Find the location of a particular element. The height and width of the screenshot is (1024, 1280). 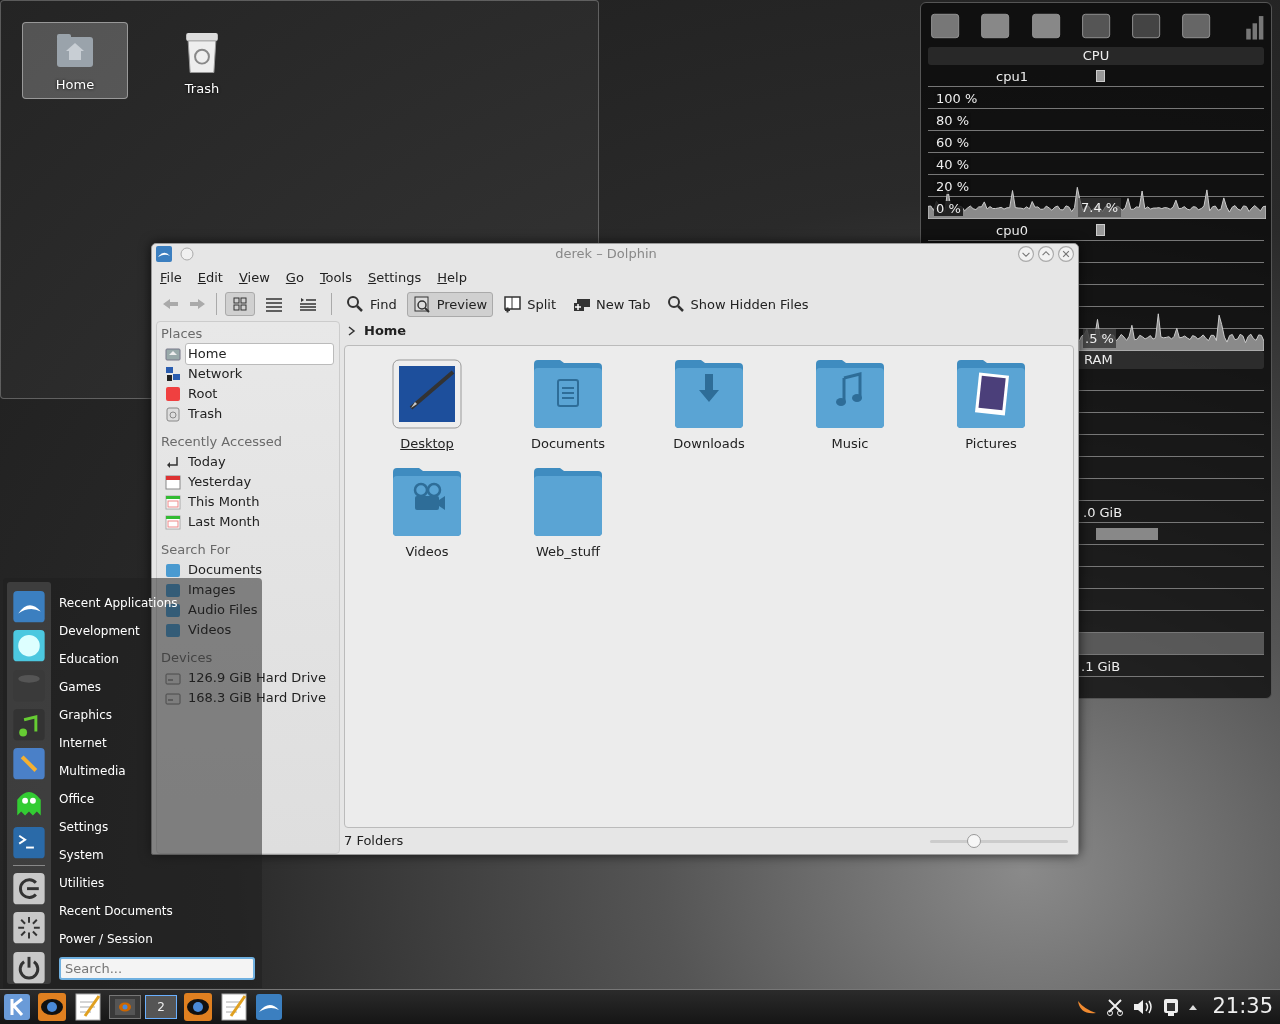

menu-item: Settings is located at coordinates (394, 278).